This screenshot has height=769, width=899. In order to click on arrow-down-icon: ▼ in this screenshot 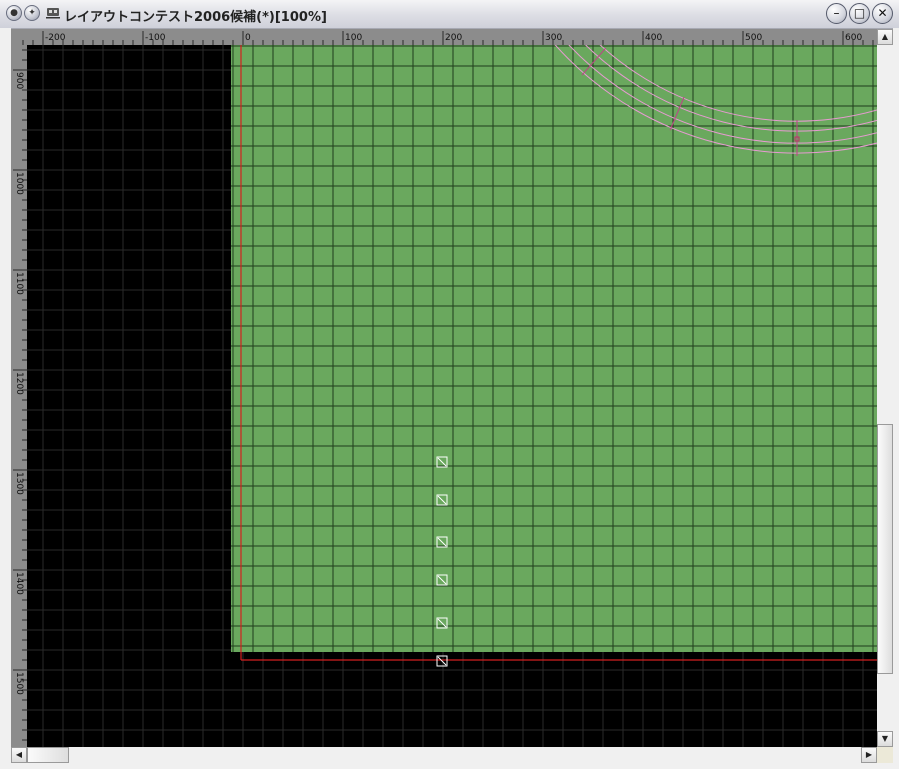, I will do `click(885, 738)`.